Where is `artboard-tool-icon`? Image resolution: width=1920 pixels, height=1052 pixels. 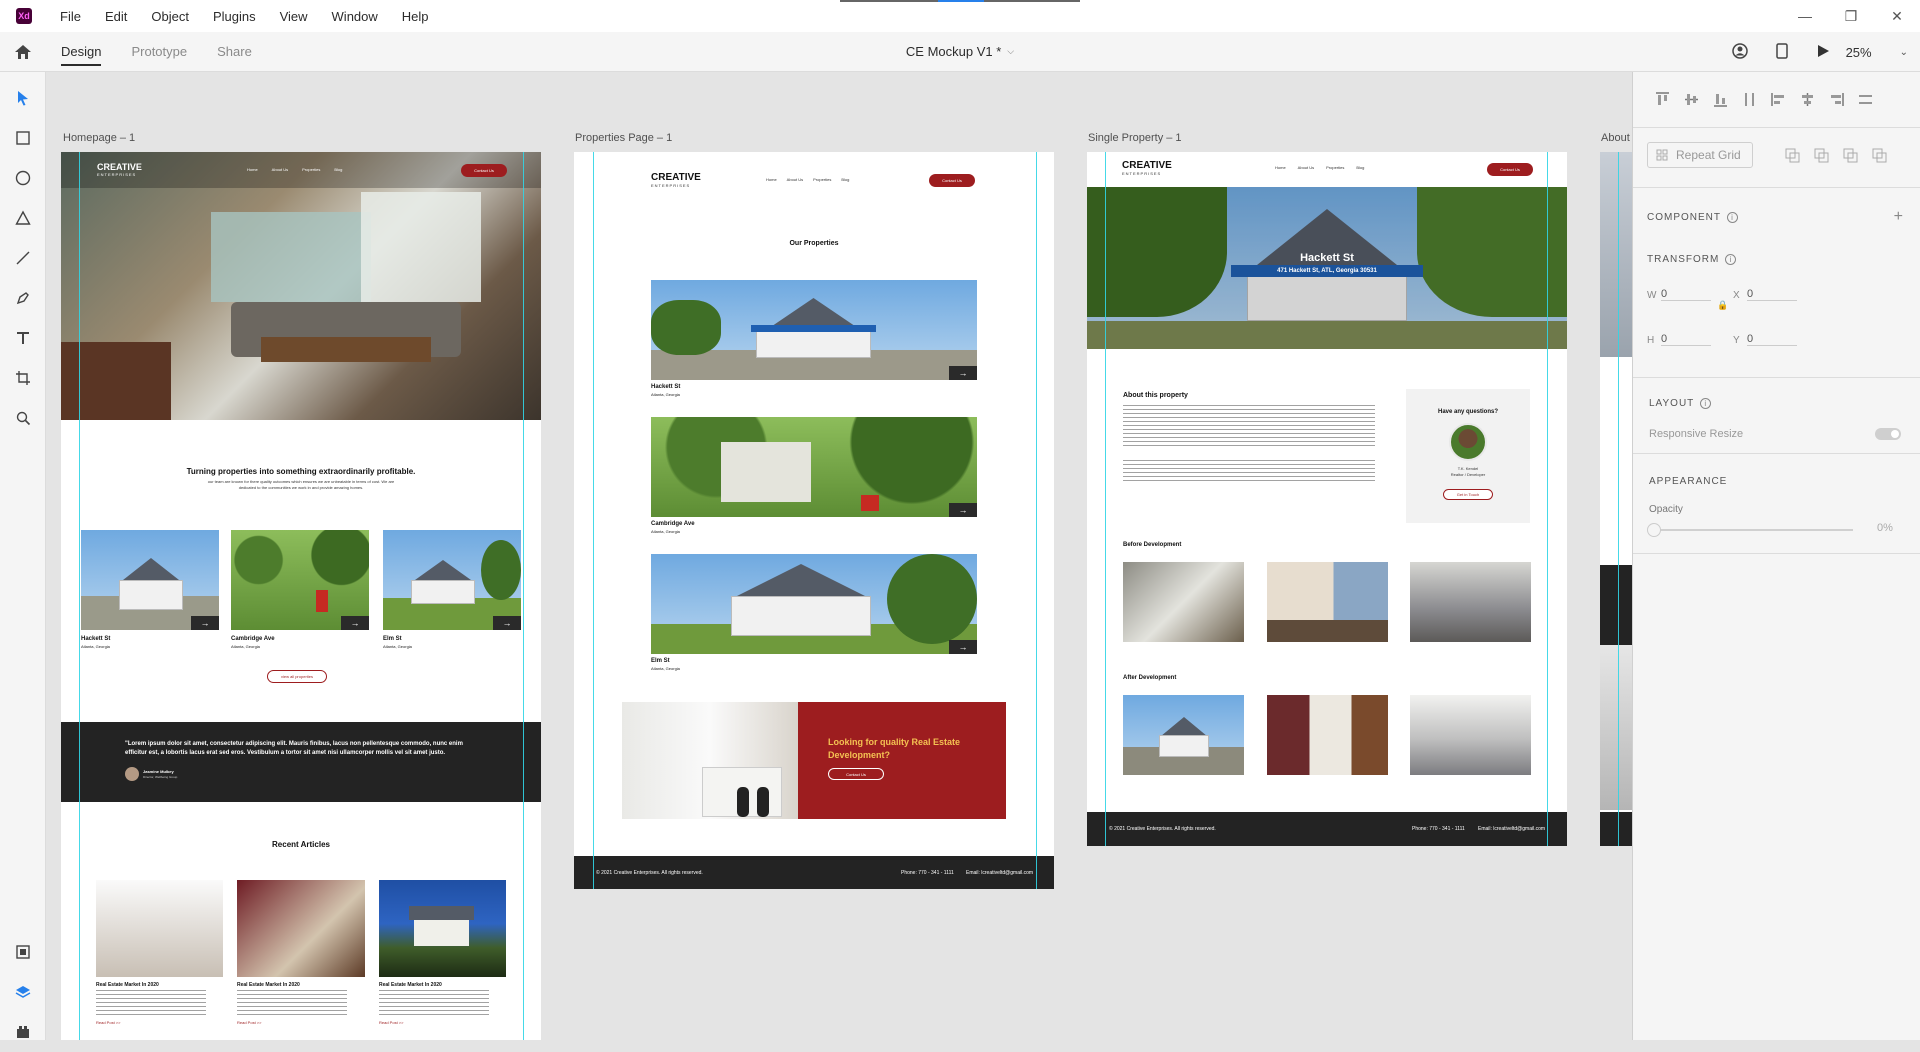 artboard-tool-icon is located at coordinates (23, 378).